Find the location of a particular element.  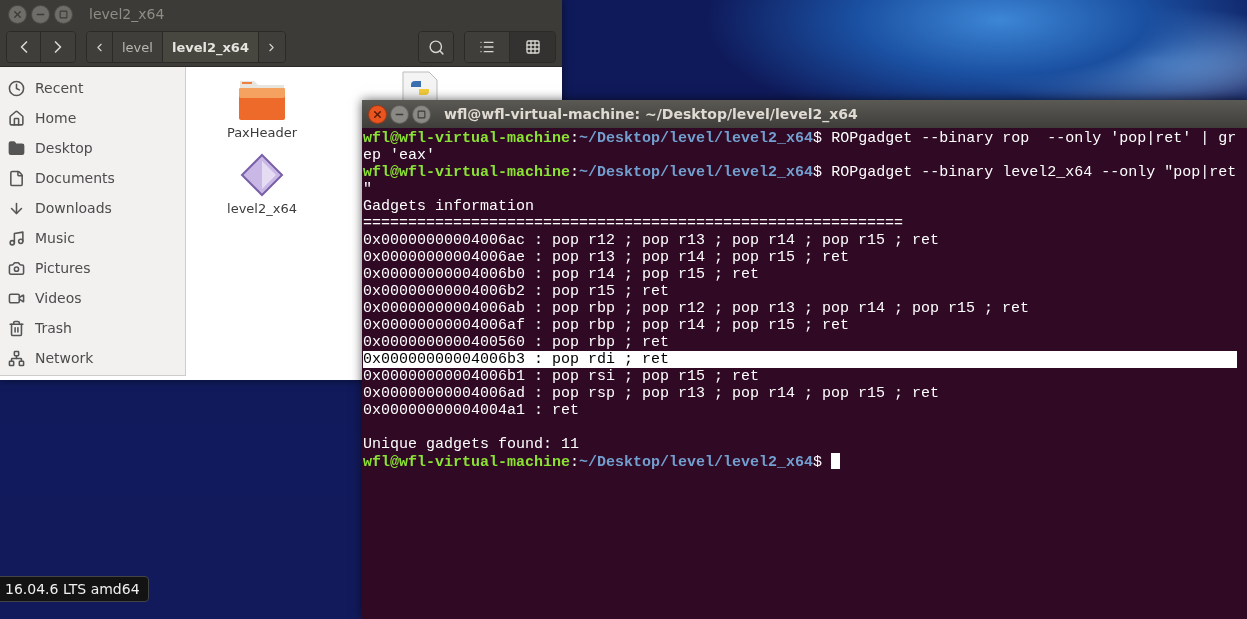

terminal-output-line: ============================================================ is located at coordinates (634, 223).